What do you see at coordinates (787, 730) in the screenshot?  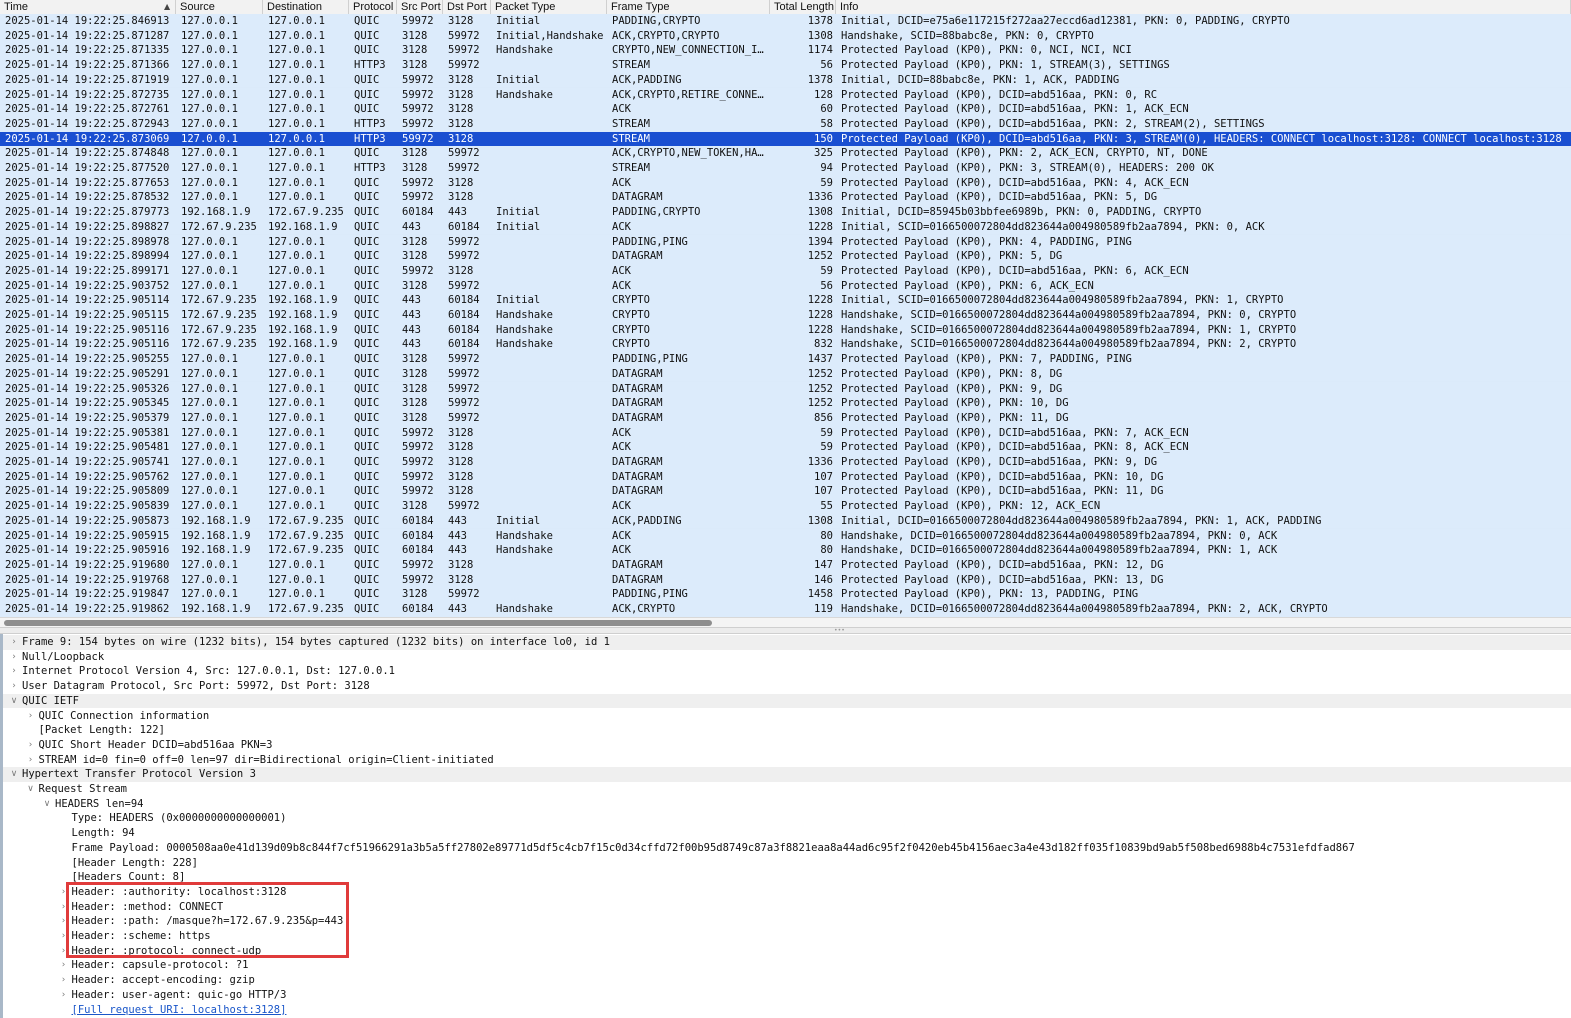 I see `detail-tree-item: [Packet Length: 122]` at bounding box center [787, 730].